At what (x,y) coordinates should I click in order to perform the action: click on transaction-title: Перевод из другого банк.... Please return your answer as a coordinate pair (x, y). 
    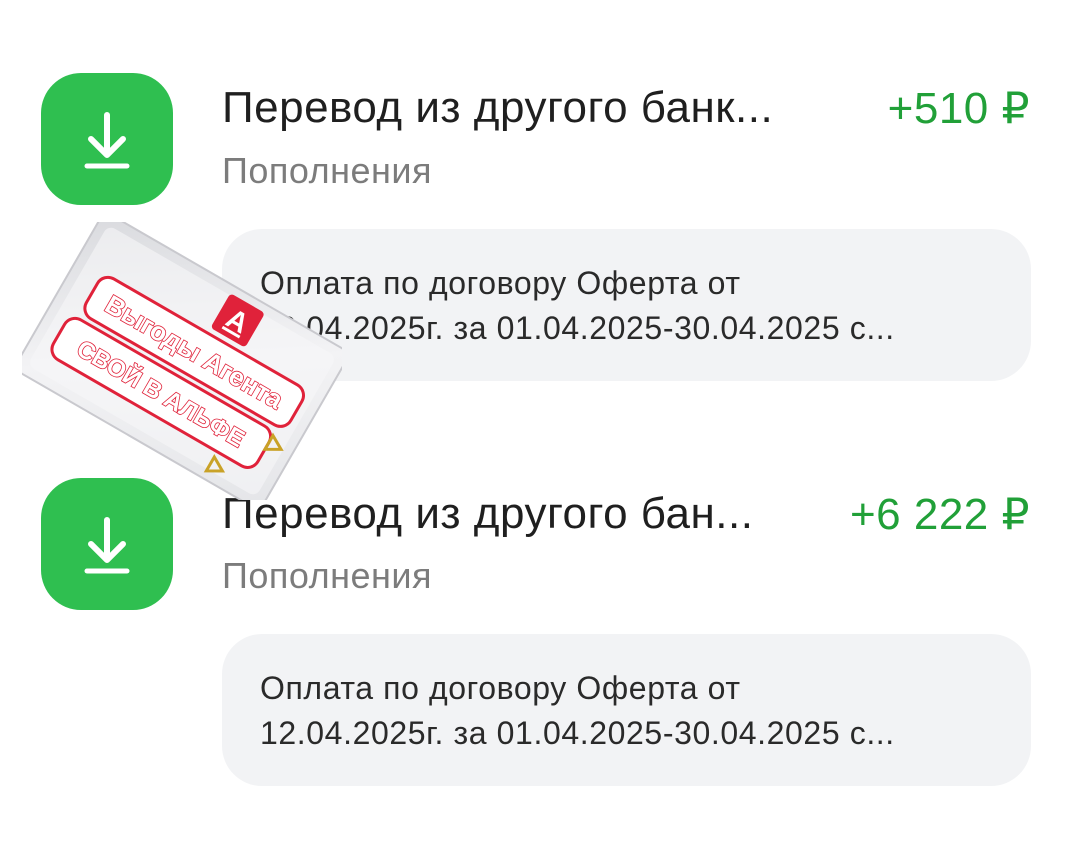
    Looking at the image, I should click on (498, 107).